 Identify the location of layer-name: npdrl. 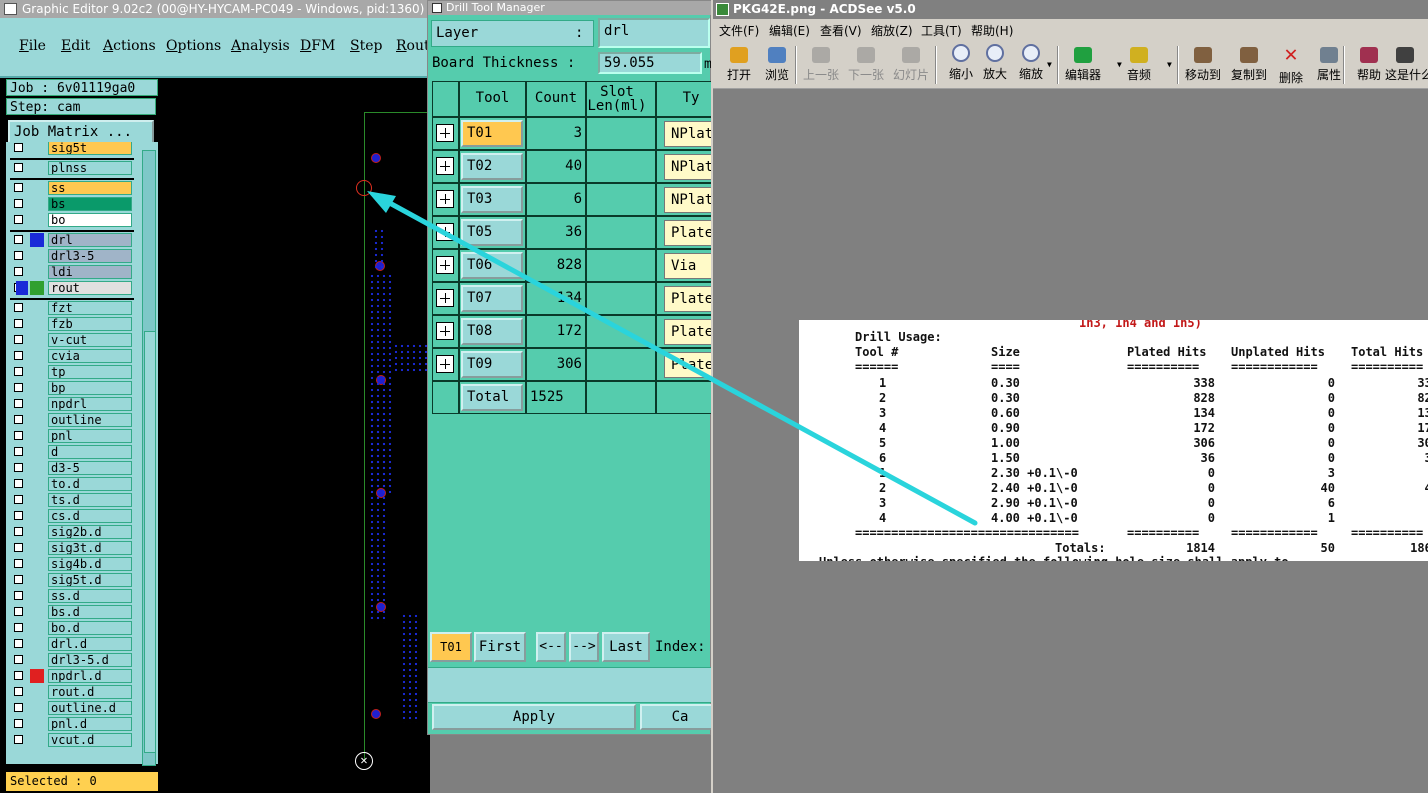
(90, 404).